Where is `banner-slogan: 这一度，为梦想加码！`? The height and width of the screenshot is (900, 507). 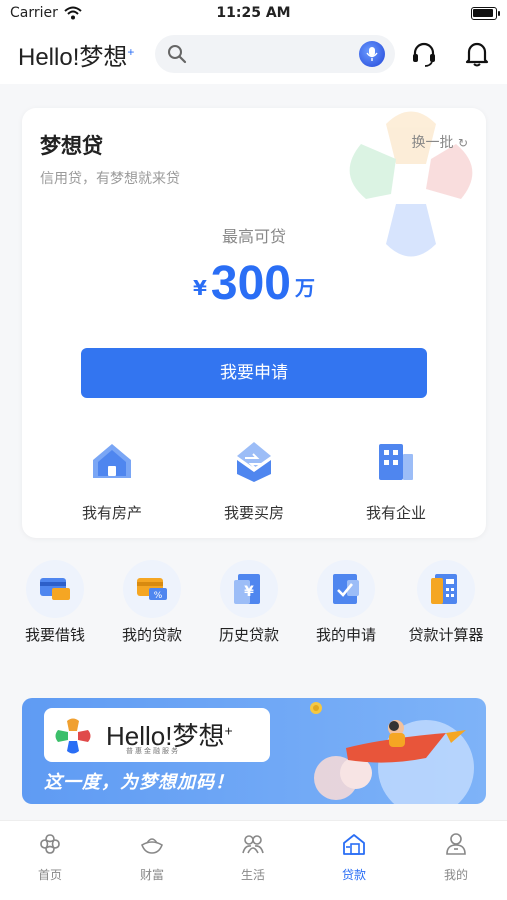 banner-slogan: 这一度，为梦想加码！ is located at coordinates (139, 782).